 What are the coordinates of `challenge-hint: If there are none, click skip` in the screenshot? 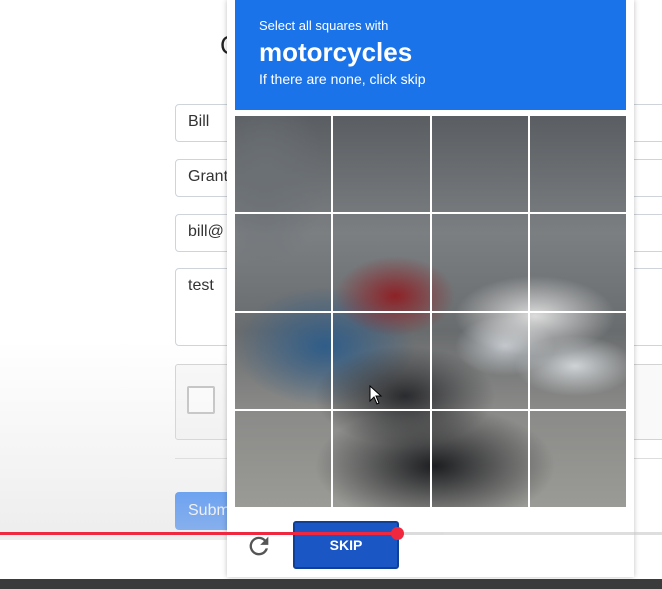 It's located at (342, 79).